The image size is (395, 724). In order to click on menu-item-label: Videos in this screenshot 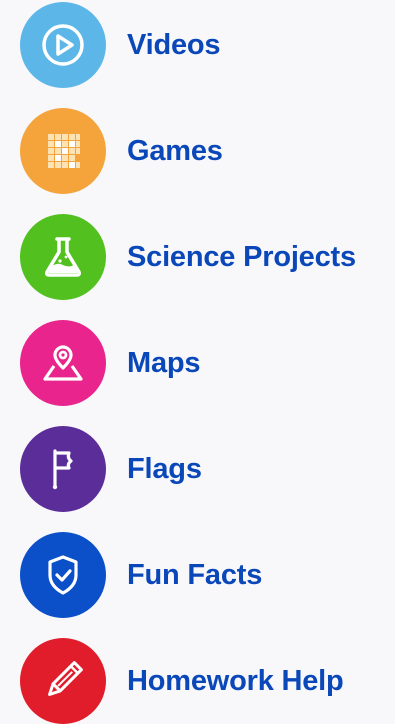, I will do `click(174, 44)`.